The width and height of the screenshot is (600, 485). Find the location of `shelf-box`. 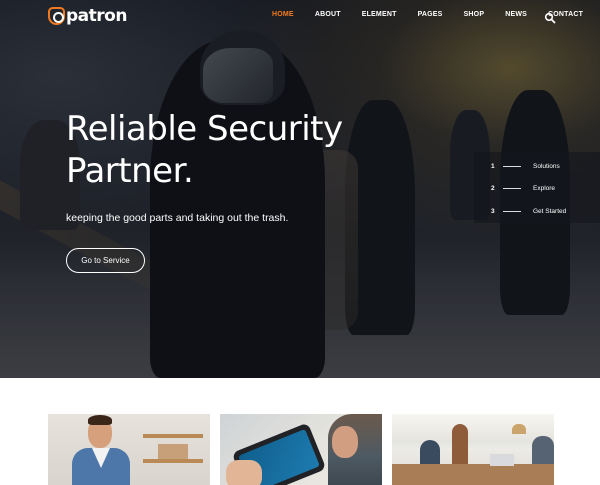

shelf-box is located at coordinates (173, 451).